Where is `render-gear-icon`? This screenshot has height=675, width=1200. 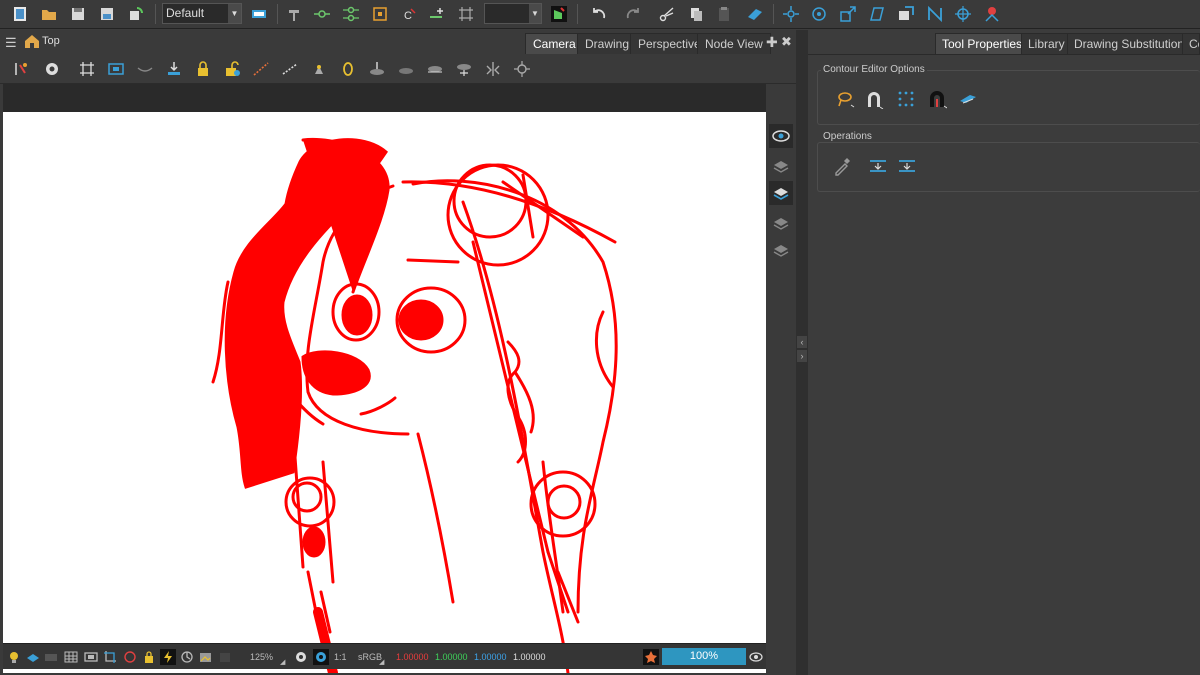
render-gear-icon is located at coordinates (321, 657).